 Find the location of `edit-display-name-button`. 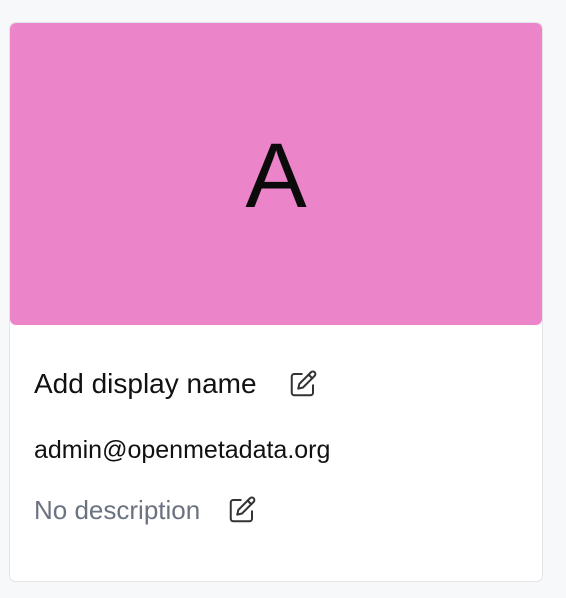

edit-display-name-button is located at coordinates (303, 384).